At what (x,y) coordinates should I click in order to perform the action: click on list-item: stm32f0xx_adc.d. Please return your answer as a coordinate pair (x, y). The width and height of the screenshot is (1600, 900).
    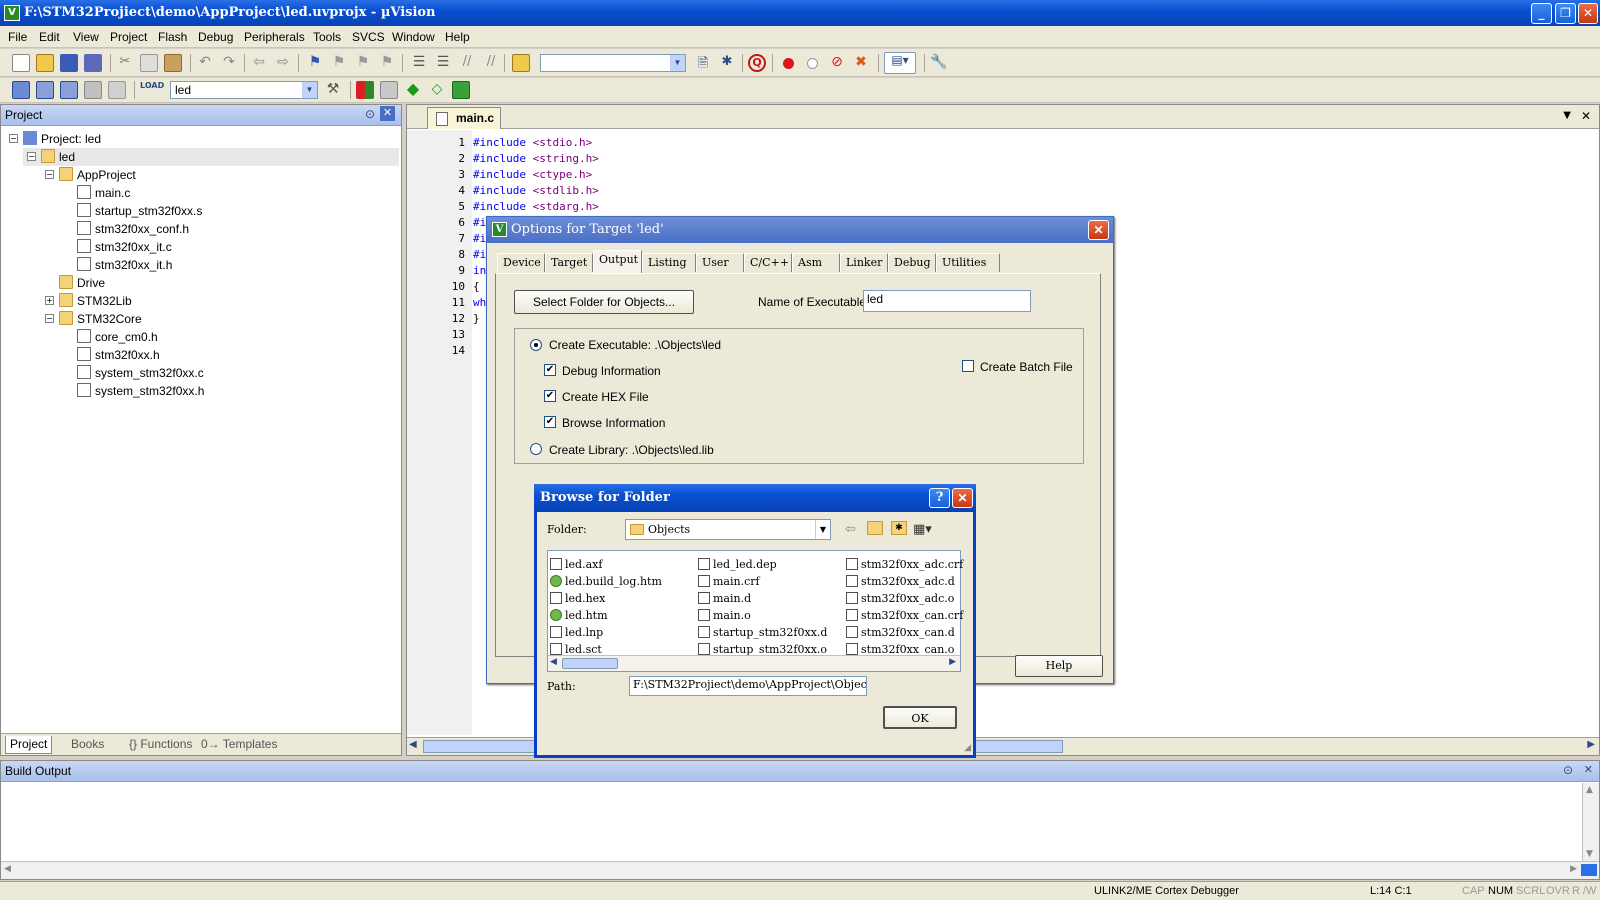
    Looking at the image, I should click on (900, 581).